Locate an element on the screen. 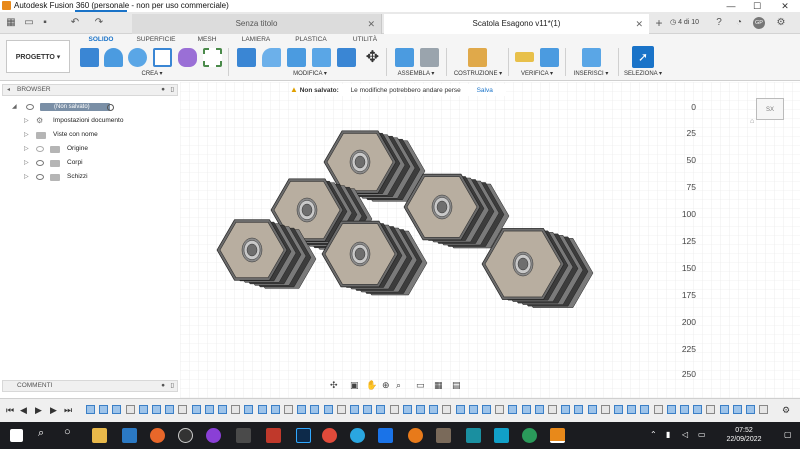 The height and width of the screenshot is (449, 800). tab-solido: SOLIDO is located at coordinates (101, 39).